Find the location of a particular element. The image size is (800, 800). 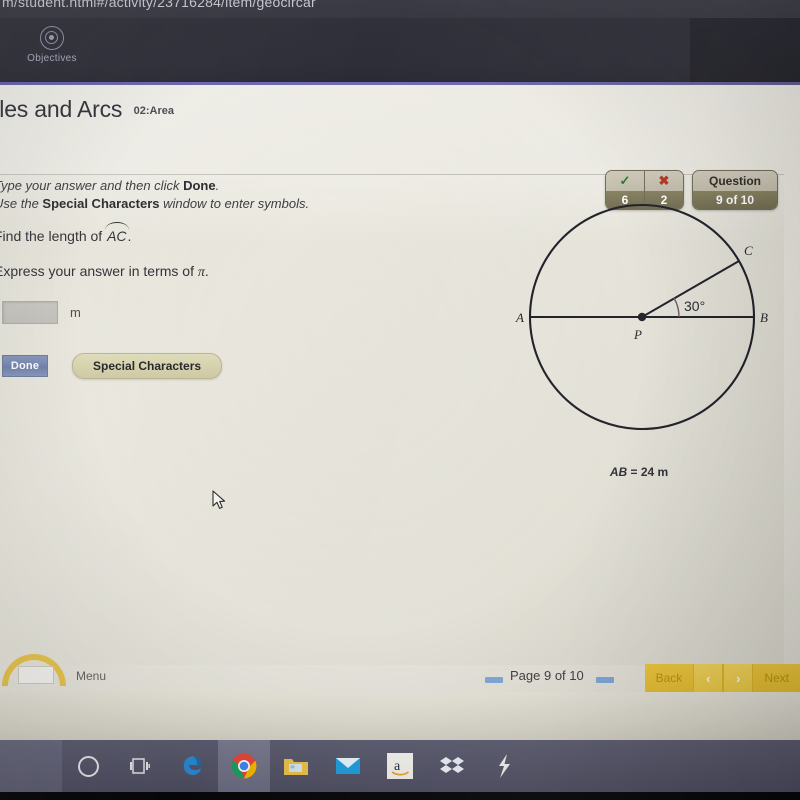

caption-segment-ab: AB is located at coordinates (618, 472).